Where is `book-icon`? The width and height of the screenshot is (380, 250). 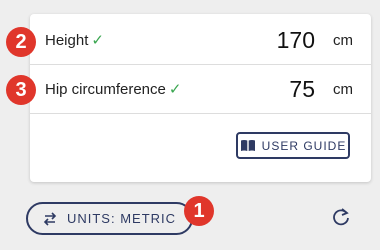 book-icon is located at coordinates (247, 145).